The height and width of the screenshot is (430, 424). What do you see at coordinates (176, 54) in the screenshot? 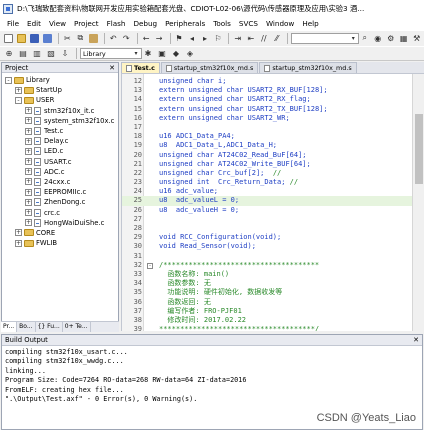
I see `manage-packs-icon: ◆` at bounding box center [176, 54].